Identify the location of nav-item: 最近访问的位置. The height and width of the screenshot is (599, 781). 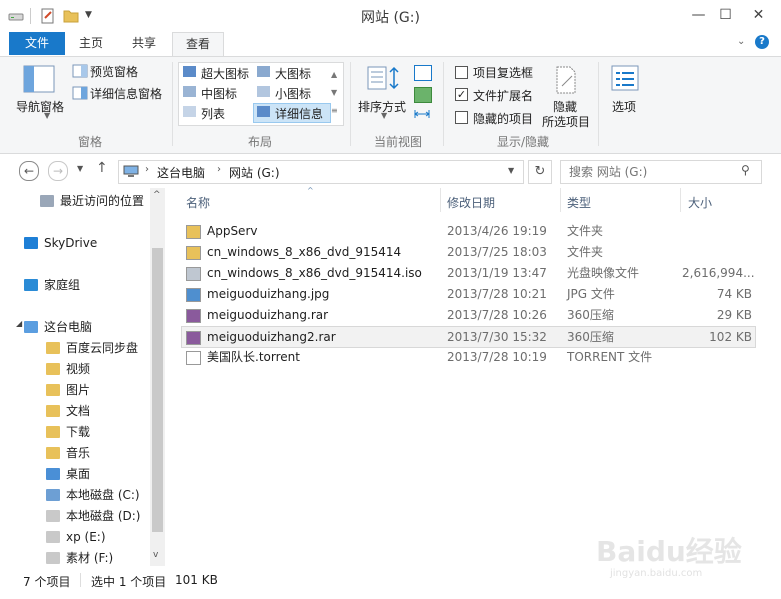
(92, 201).